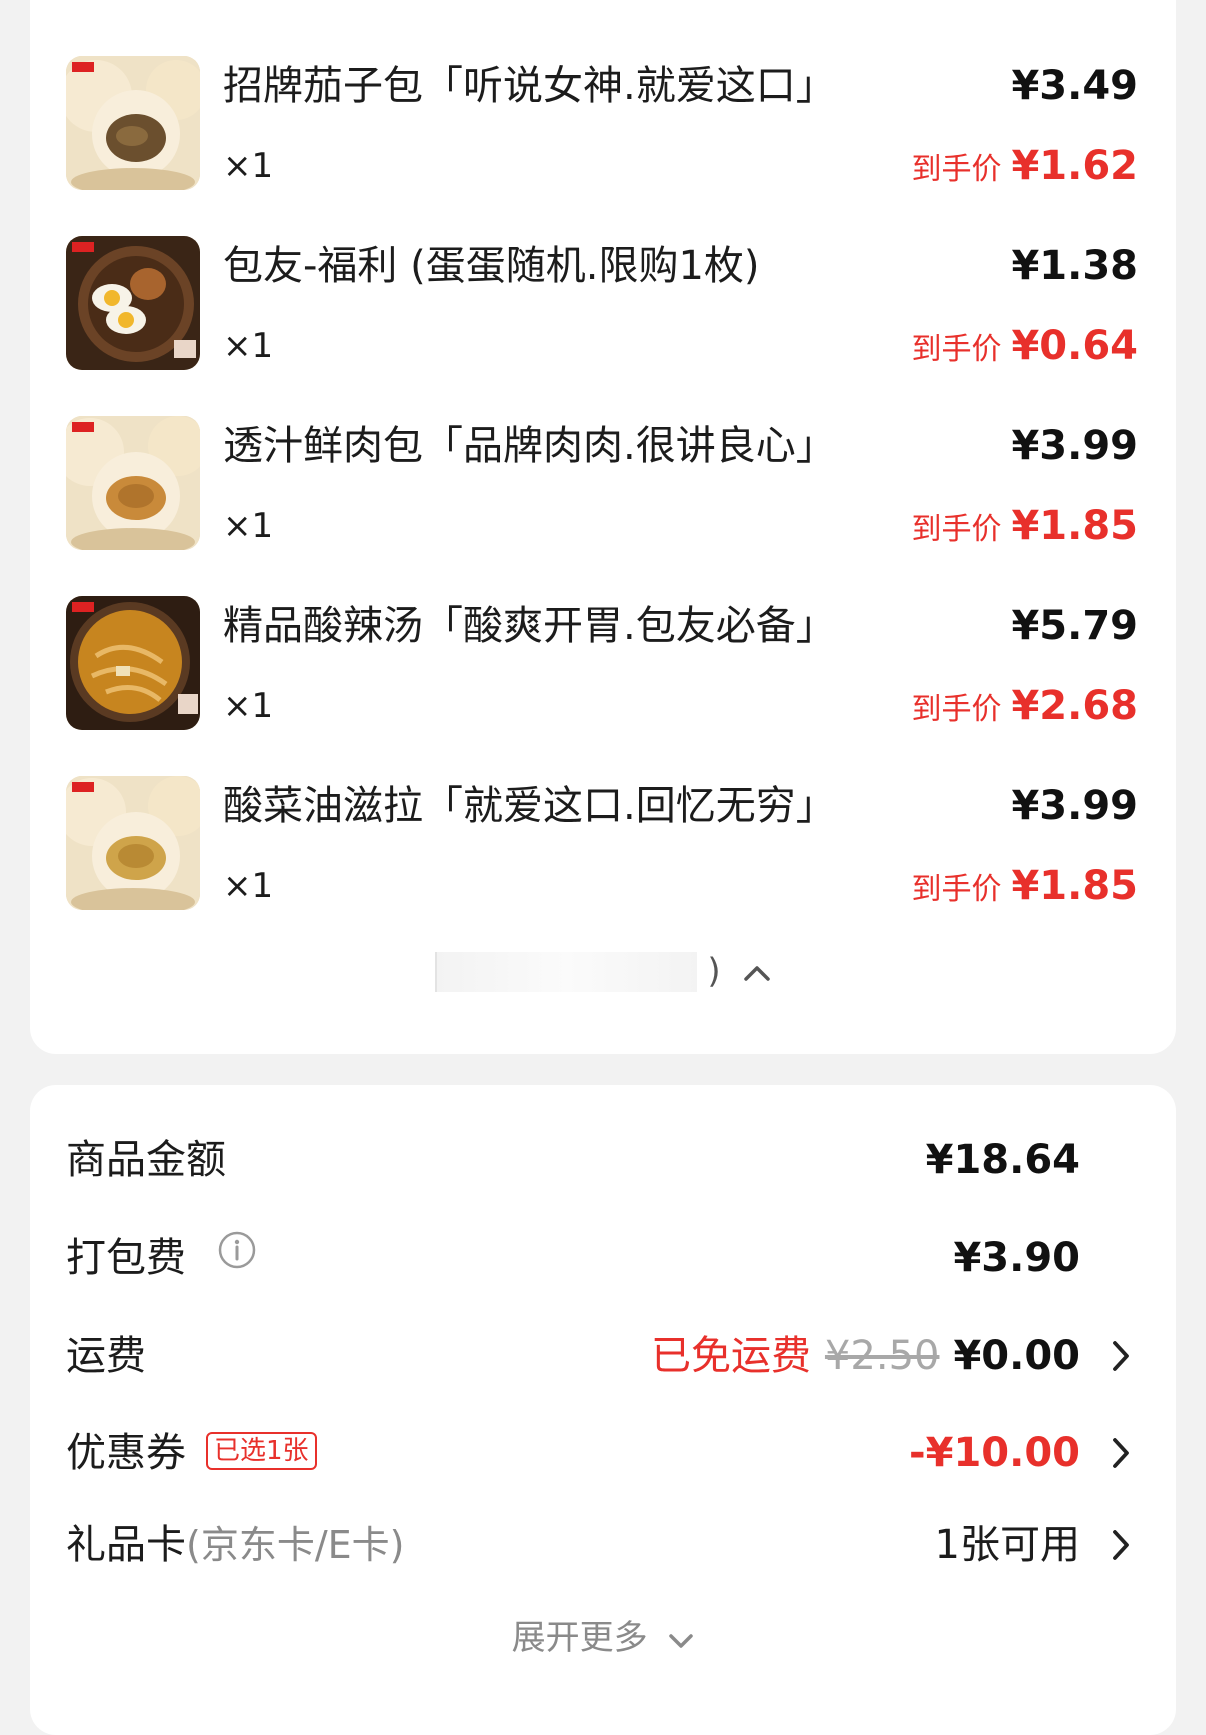  I want to click on item-final-price: 到手价 ¥0.64, so click(1024, 350).